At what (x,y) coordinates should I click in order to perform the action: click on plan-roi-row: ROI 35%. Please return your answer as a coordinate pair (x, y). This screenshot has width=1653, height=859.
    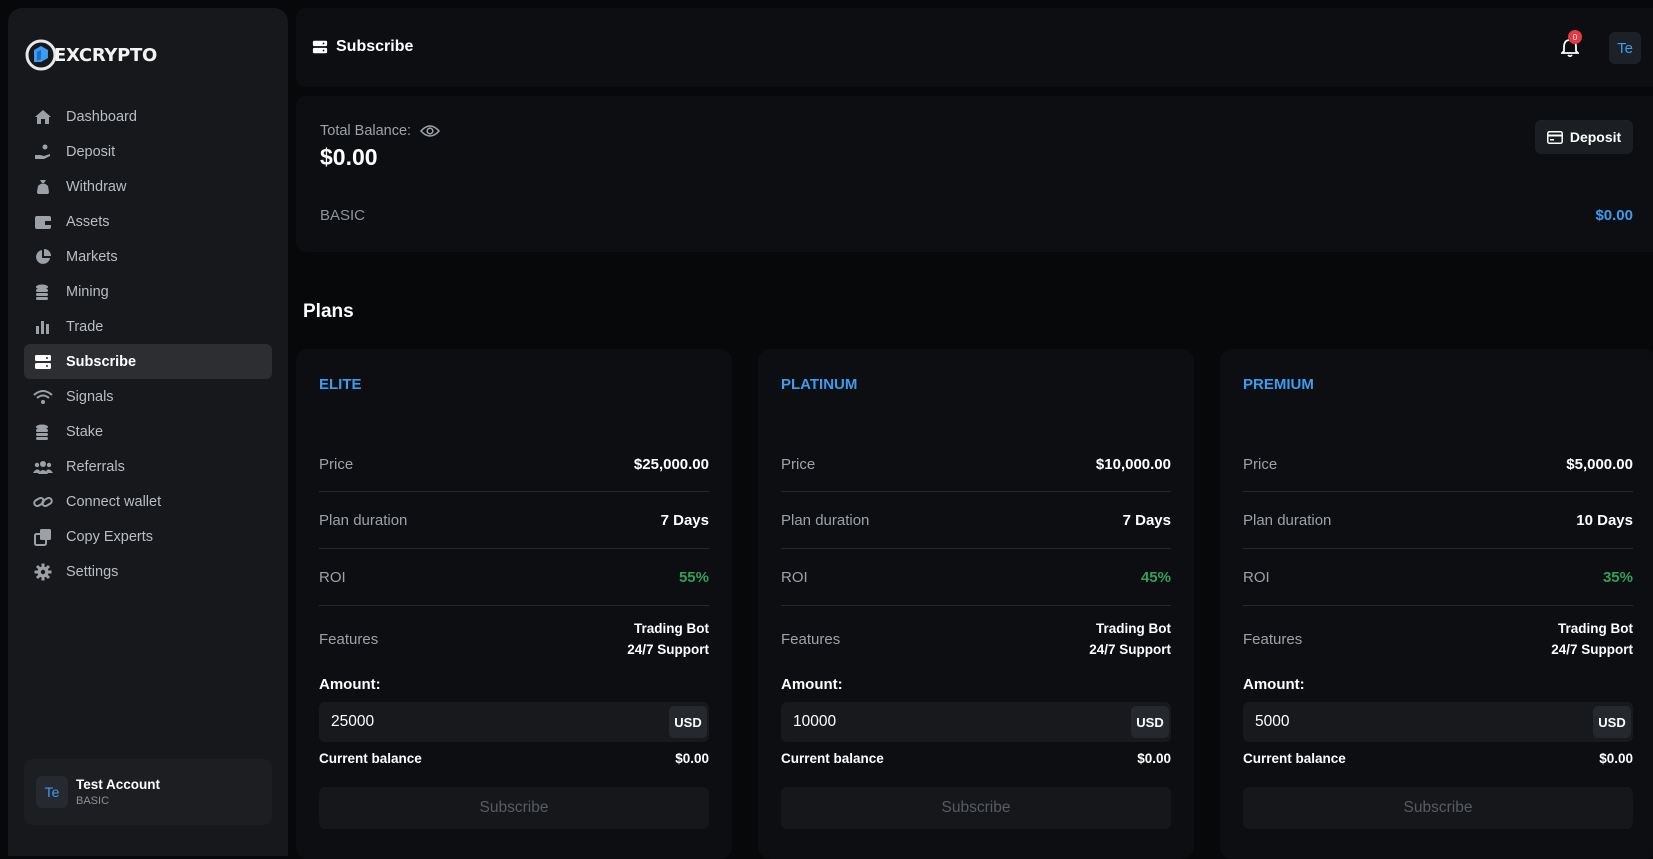
    Looking at the image, I should click on (1438, 577).